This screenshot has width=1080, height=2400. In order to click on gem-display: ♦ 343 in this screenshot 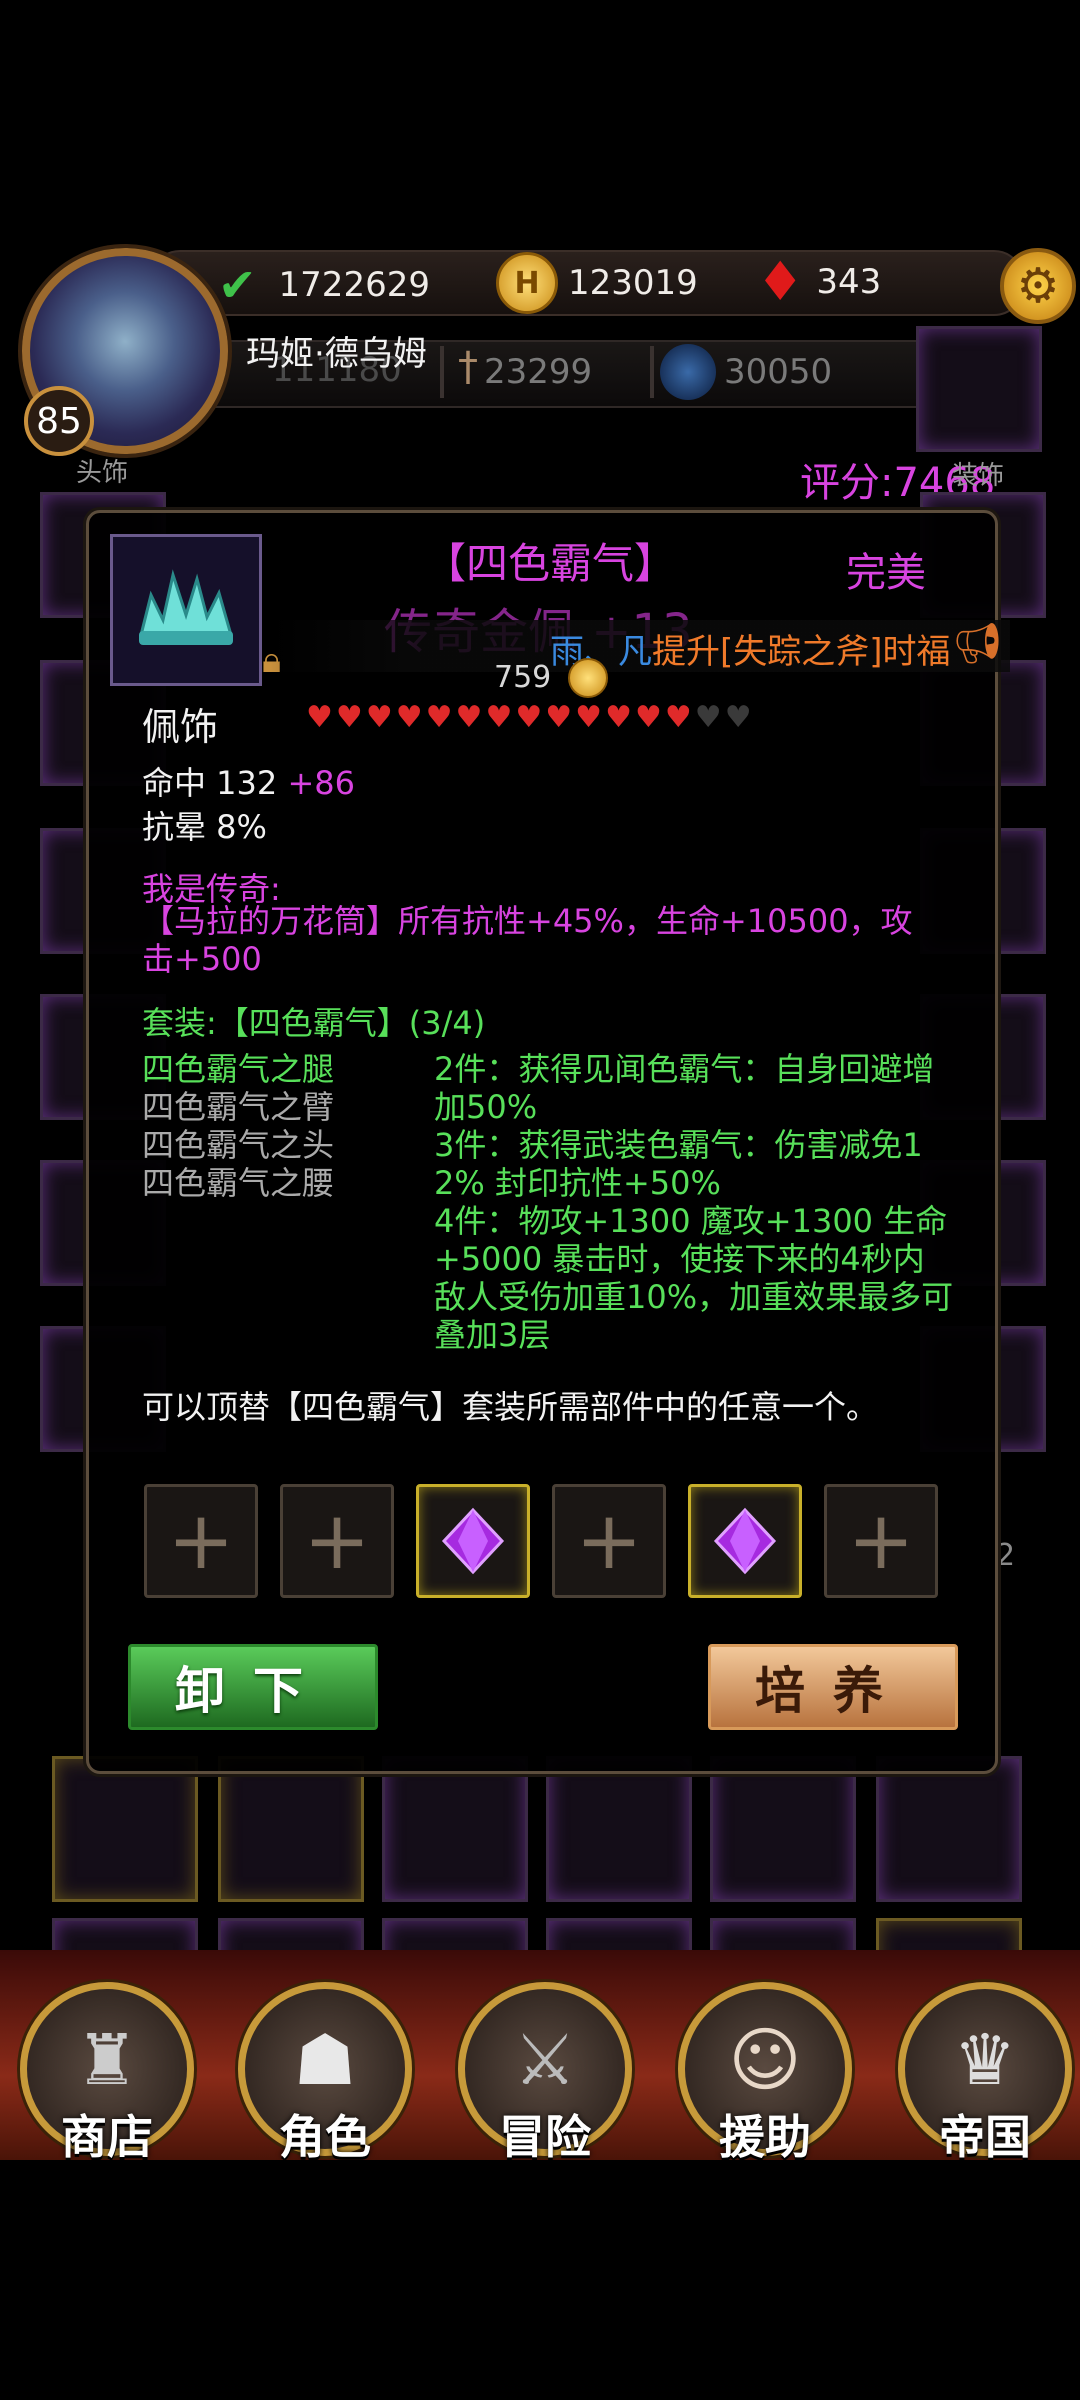, I will do `click(818, 281)`.